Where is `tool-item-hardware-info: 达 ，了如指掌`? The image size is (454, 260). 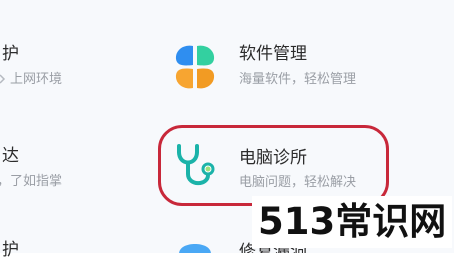
tool-item-hardware-info: 达 ，了如指掌 is located at coordinates (70, 170).